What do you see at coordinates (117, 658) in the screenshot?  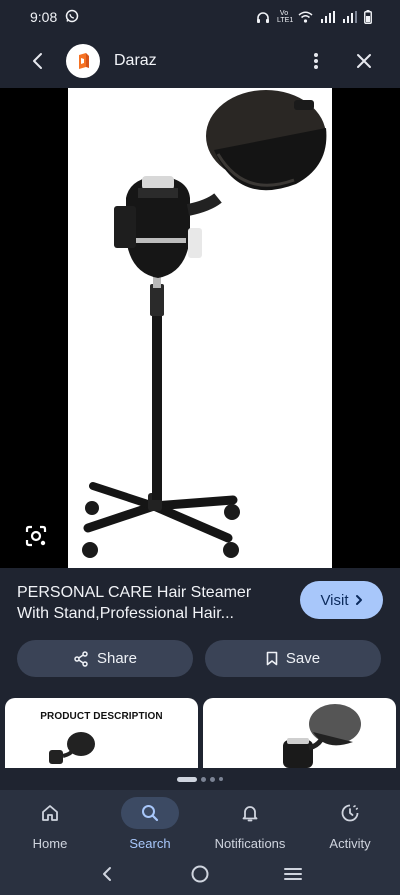 I see `share-label: Share` at bounding box center [117, 658].